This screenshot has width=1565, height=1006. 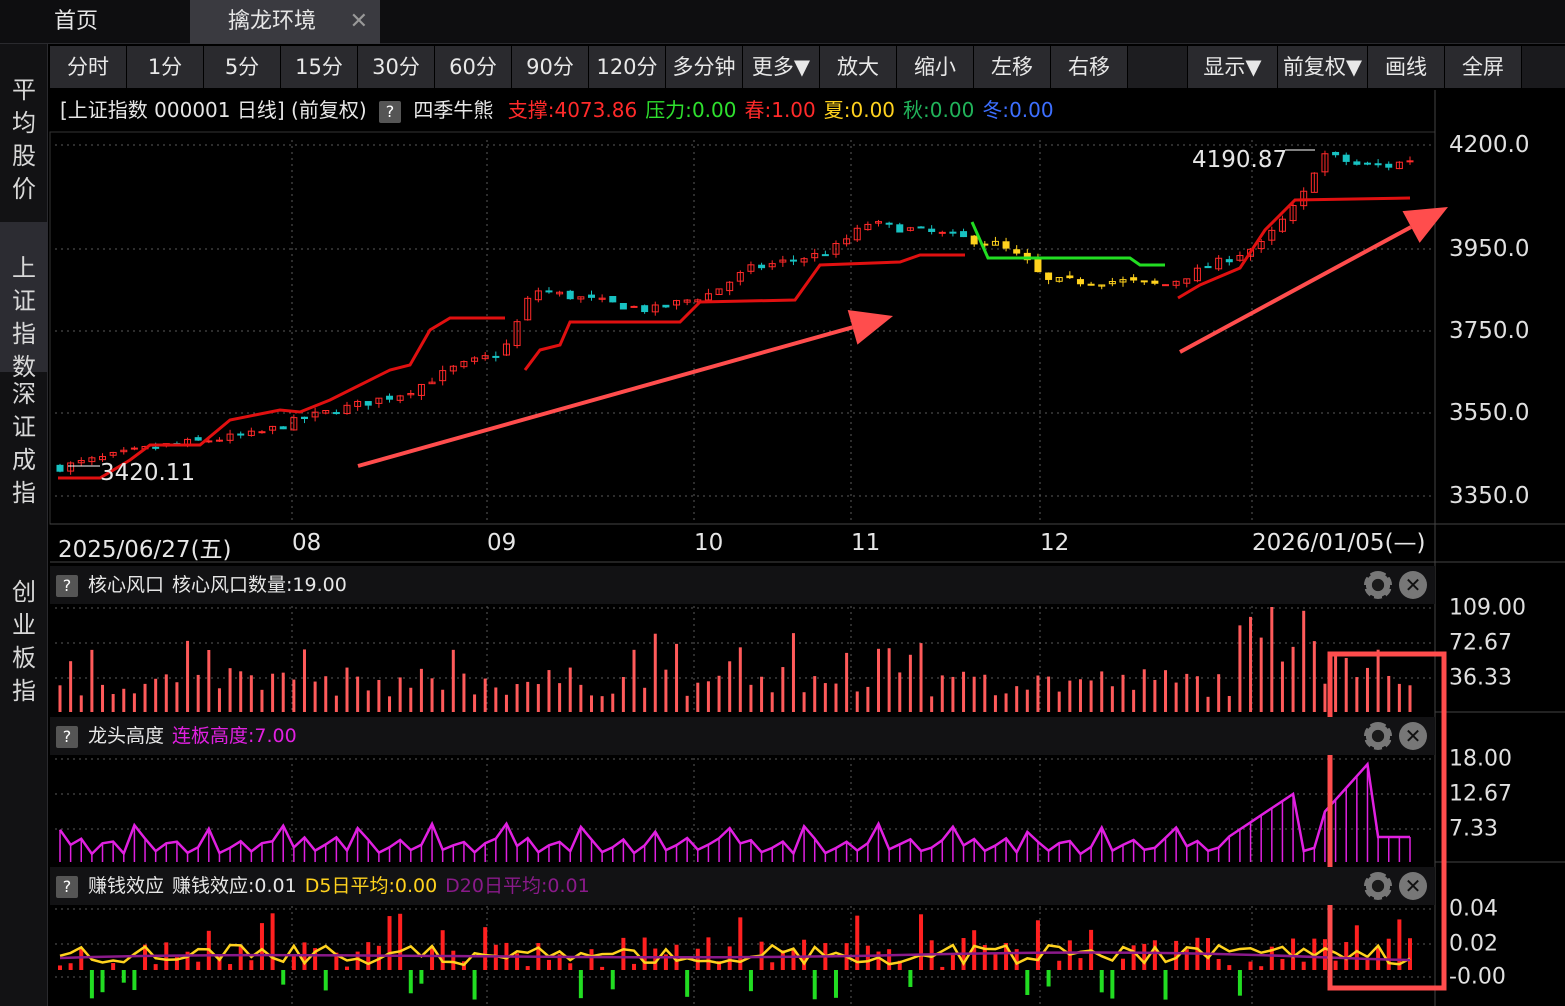 What do you see at coordinates (232, 585) in the screenshot?
I see `panel-stat-label: 核心风口数量:` at bounding box center [232, 585].